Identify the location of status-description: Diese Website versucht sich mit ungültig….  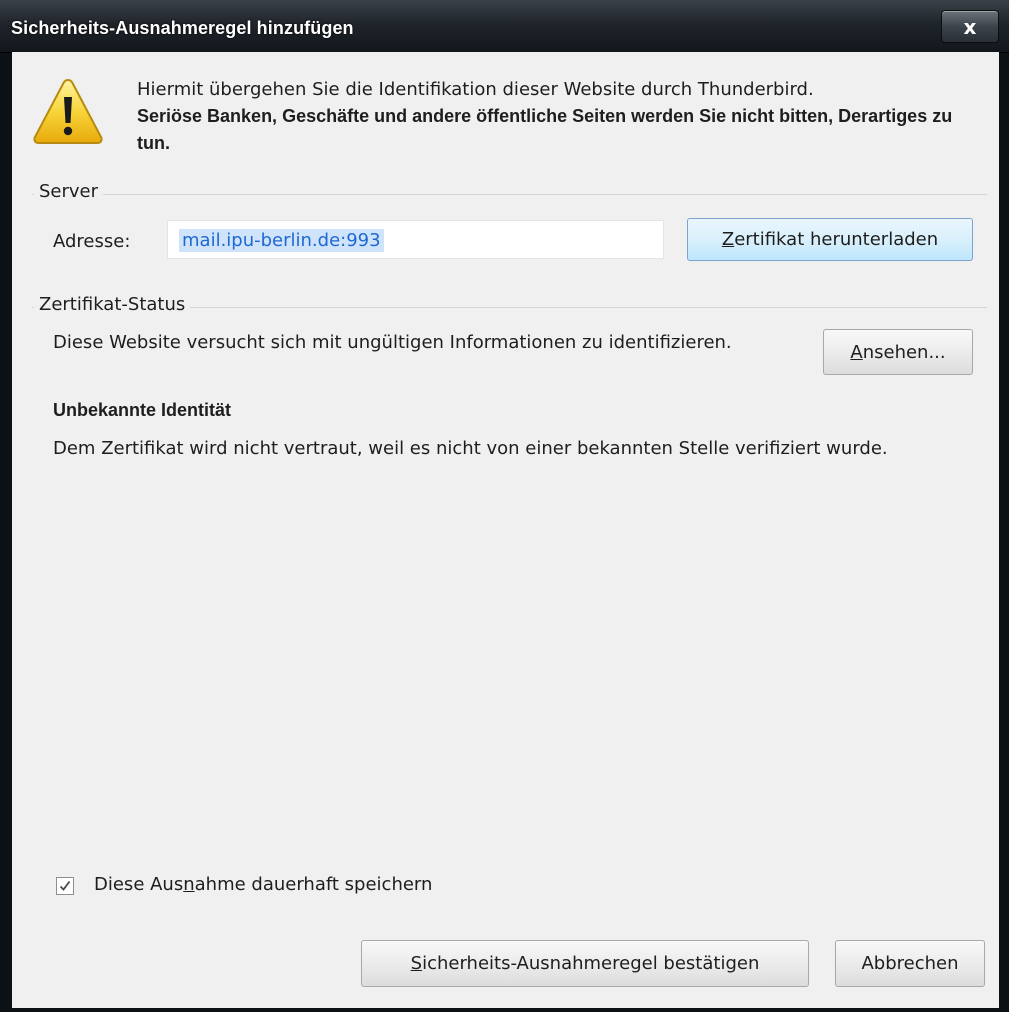
(392, 342).